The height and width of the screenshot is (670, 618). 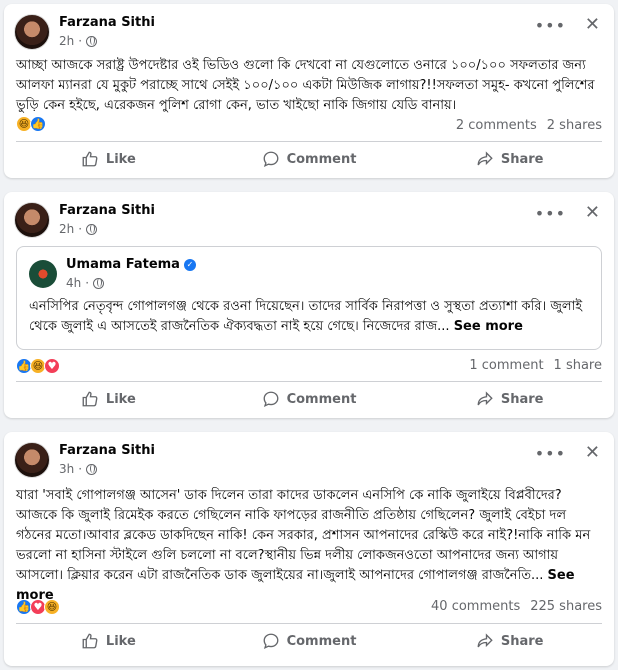 What do you see at coordinates (189, 264) in the screenshot?
I see `verified-badge-icon: ✓` at bounding box center [189, 264].